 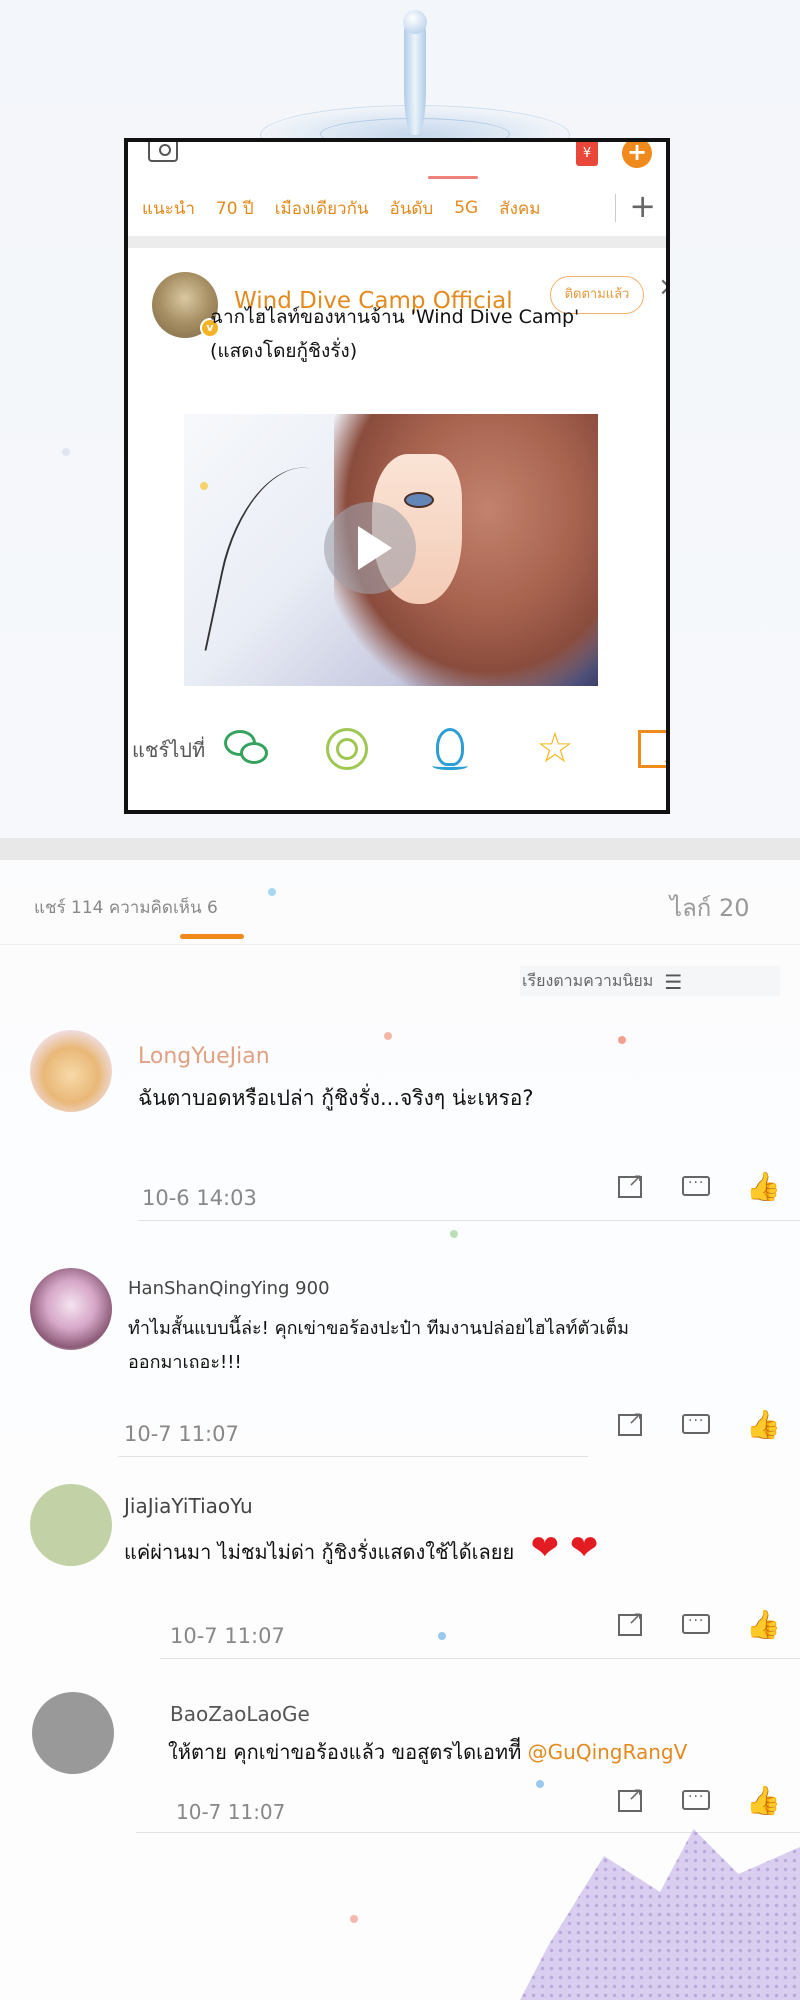 What do you see at coordinates (247, 749) in the screenshot?
I see `wechat-icon` at bounding box center [247, 749].